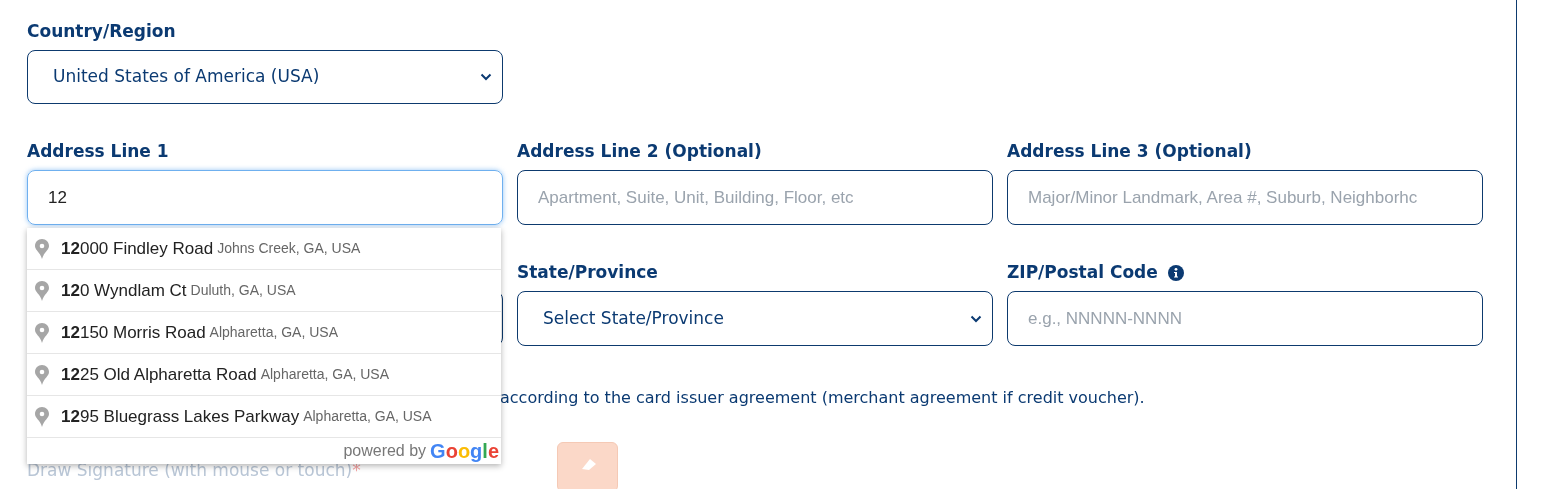  Describe the element at coordinates (264, 249) in the screenshot. I see `suggestion-item: 12000 Findley Road Johns Creek, GA, USA` at that location.